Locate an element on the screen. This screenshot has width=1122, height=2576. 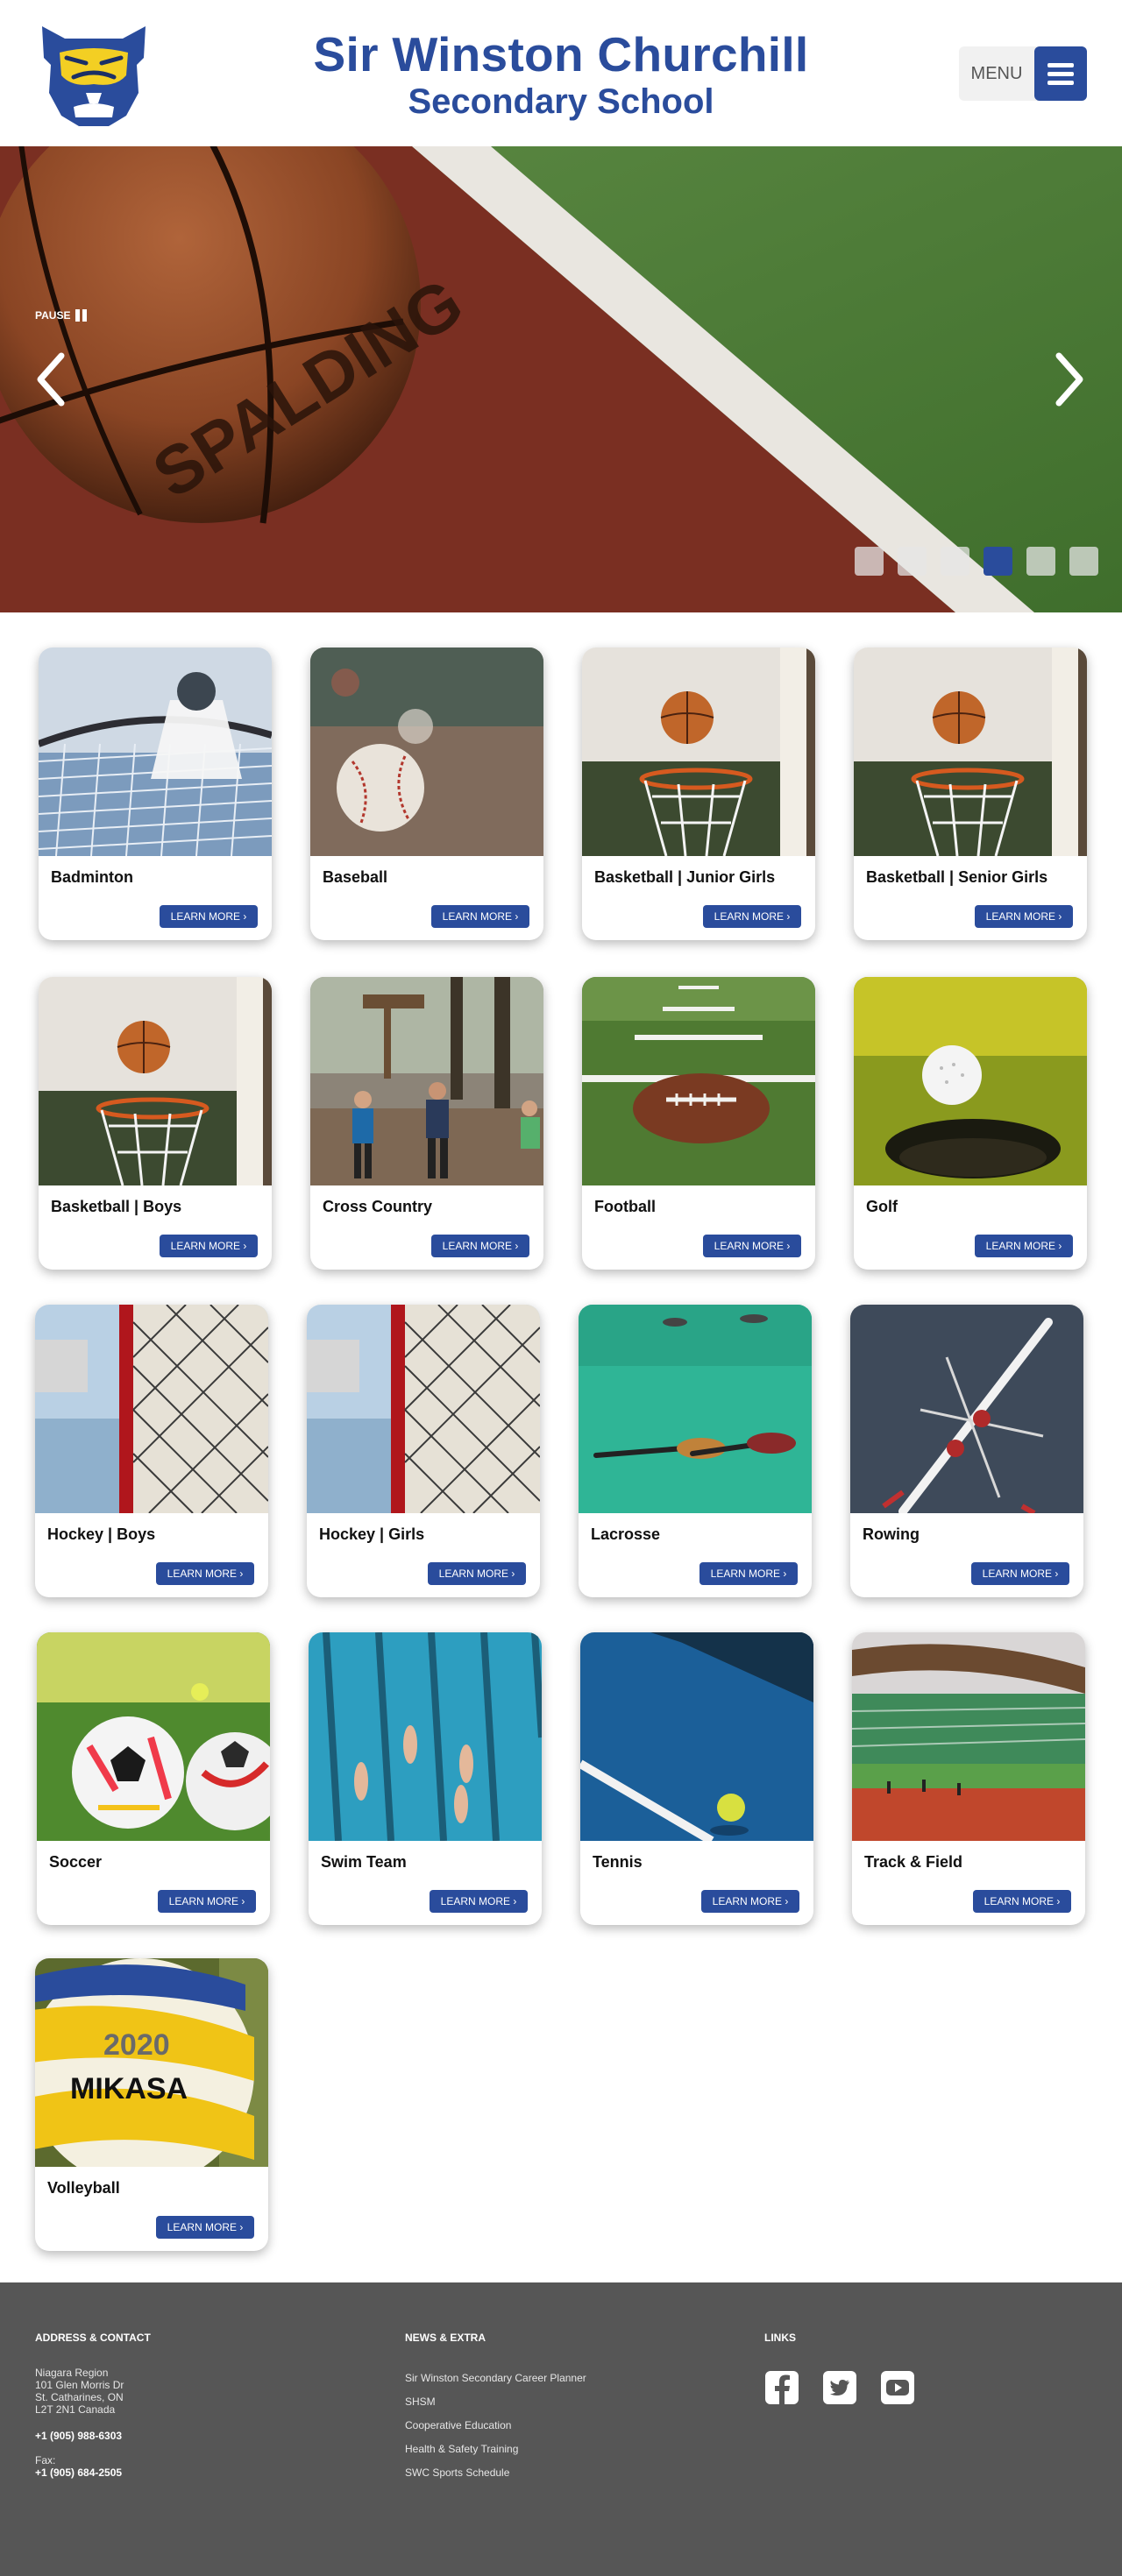
footer-link-health-safety: Health & Safety Training is located at coordinates (495, 2449).